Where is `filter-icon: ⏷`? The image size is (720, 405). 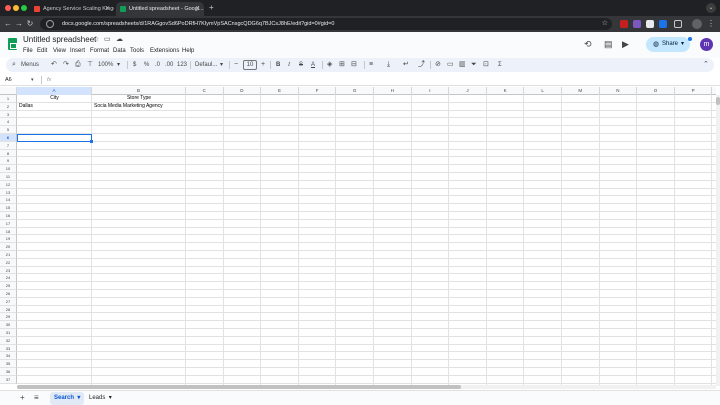
filter-icon: ⏷ is located at coordinates (474, 65).